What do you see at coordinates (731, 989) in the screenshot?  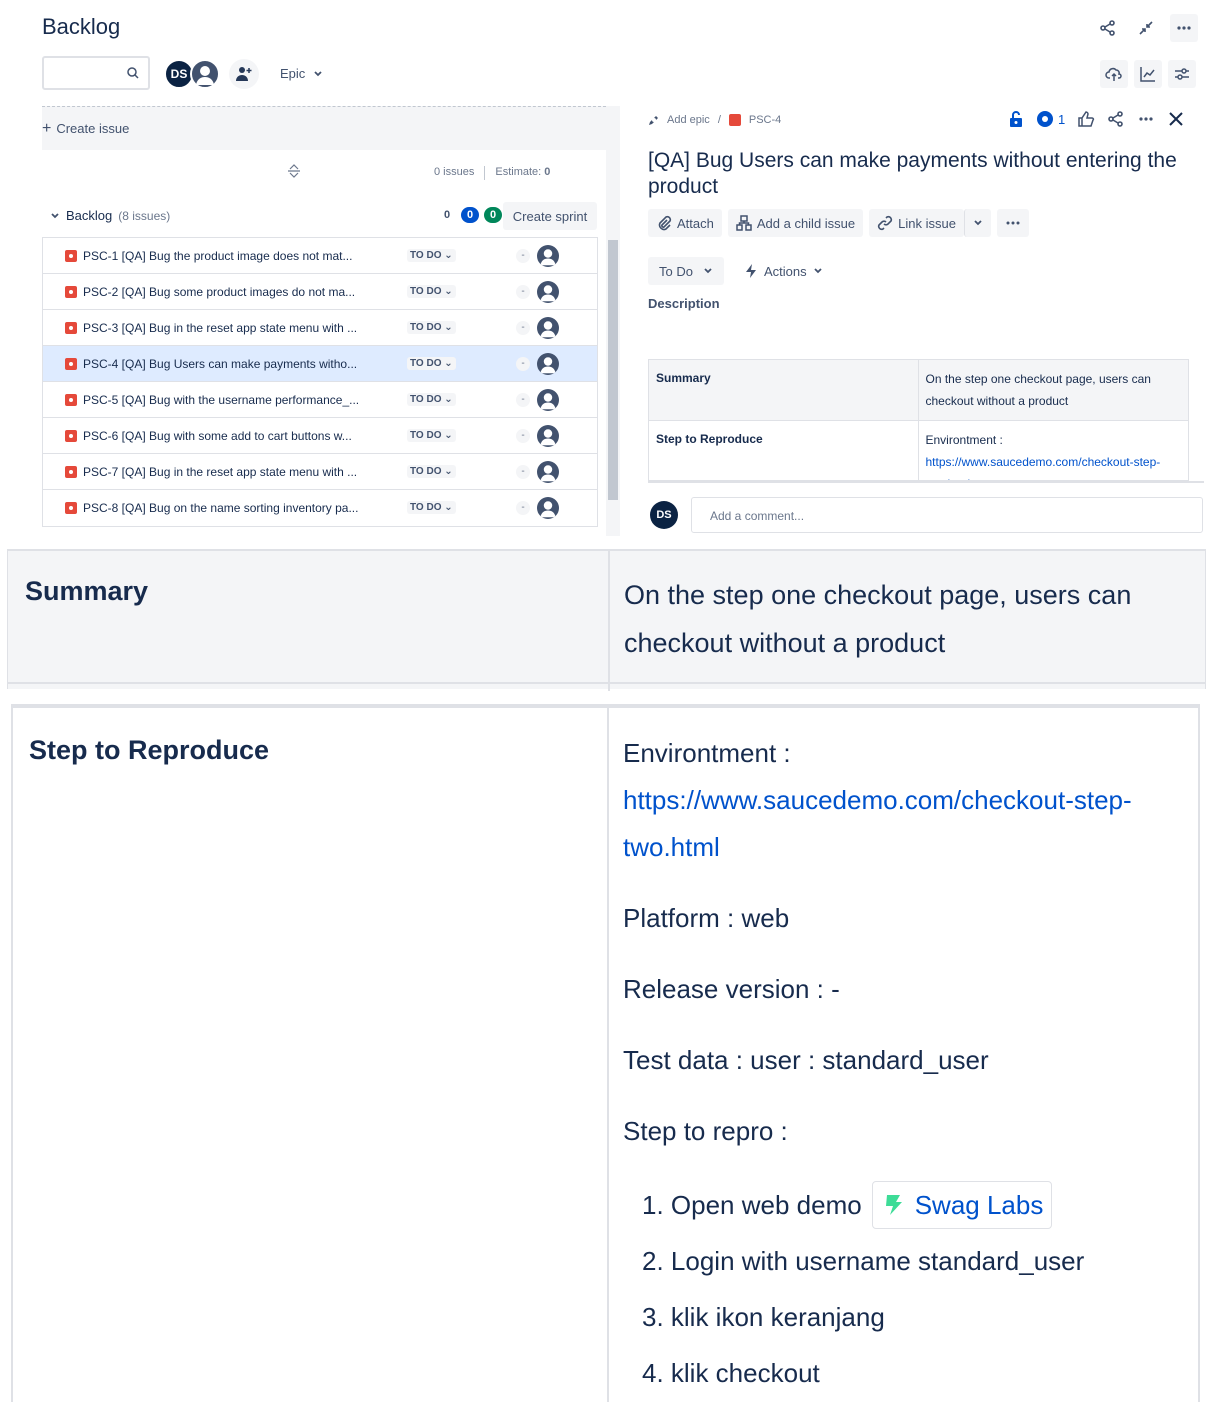 I see `release-text: Release version : -` at bounding box center [731, 989].